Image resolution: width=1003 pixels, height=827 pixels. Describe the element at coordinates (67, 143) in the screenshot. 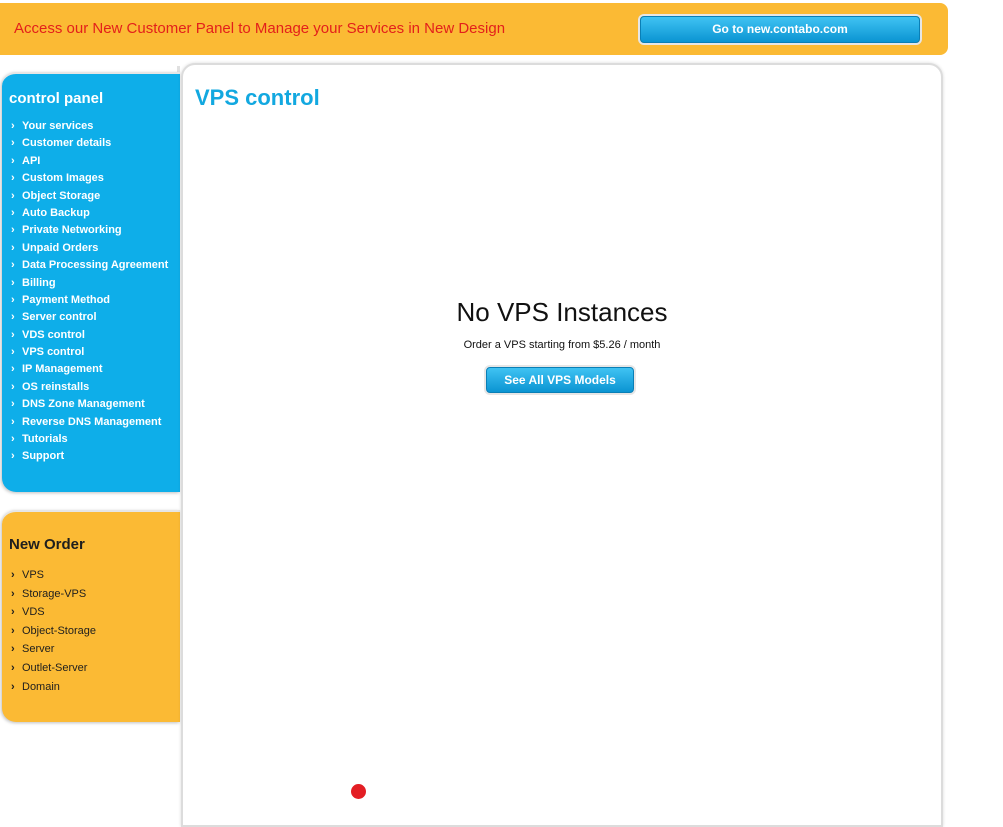

I see `sidebar-item-label: Customer details` at that location.